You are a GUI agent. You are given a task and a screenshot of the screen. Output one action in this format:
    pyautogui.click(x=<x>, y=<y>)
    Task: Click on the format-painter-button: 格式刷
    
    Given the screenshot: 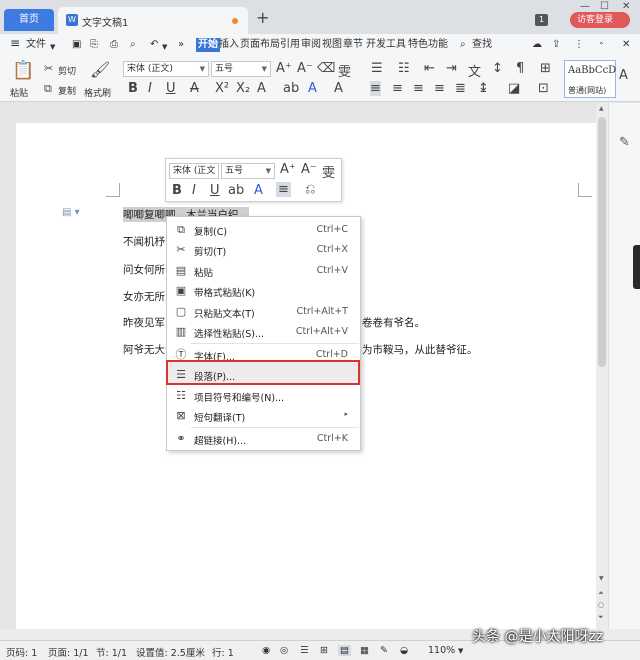 What is the action you would take?
    pyautogui.click(x=97, y=92)
    